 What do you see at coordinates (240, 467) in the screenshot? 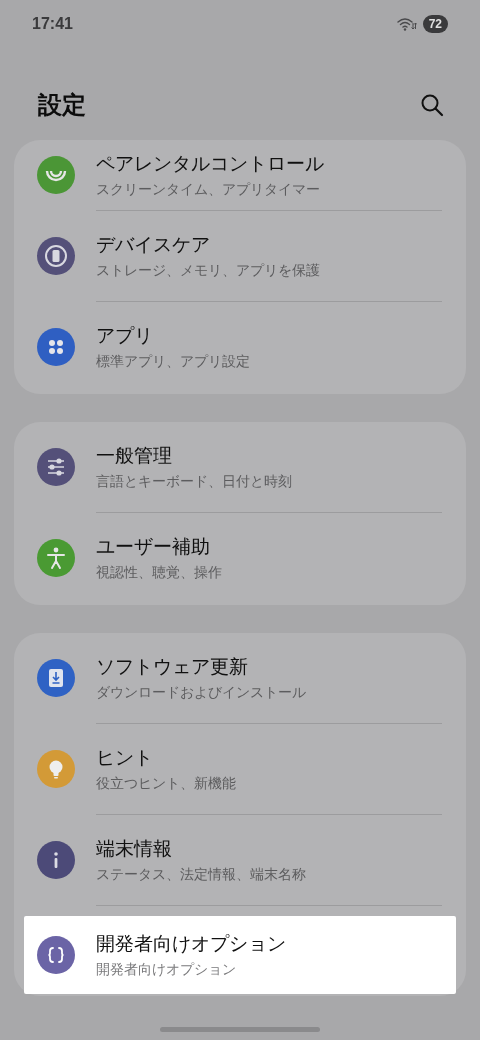
I see `settings-item: 一般管理 言語とキーボード、日付と時刻` at bounding box center [240, 467].